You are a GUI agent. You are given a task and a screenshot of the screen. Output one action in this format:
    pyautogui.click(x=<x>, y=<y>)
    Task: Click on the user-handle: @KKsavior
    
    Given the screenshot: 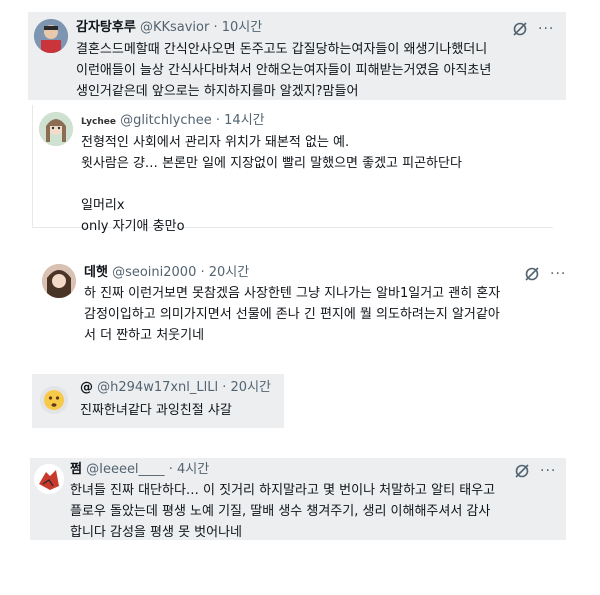 What is the action you would take?
    pyautogui.click(x=174, y=27)
    